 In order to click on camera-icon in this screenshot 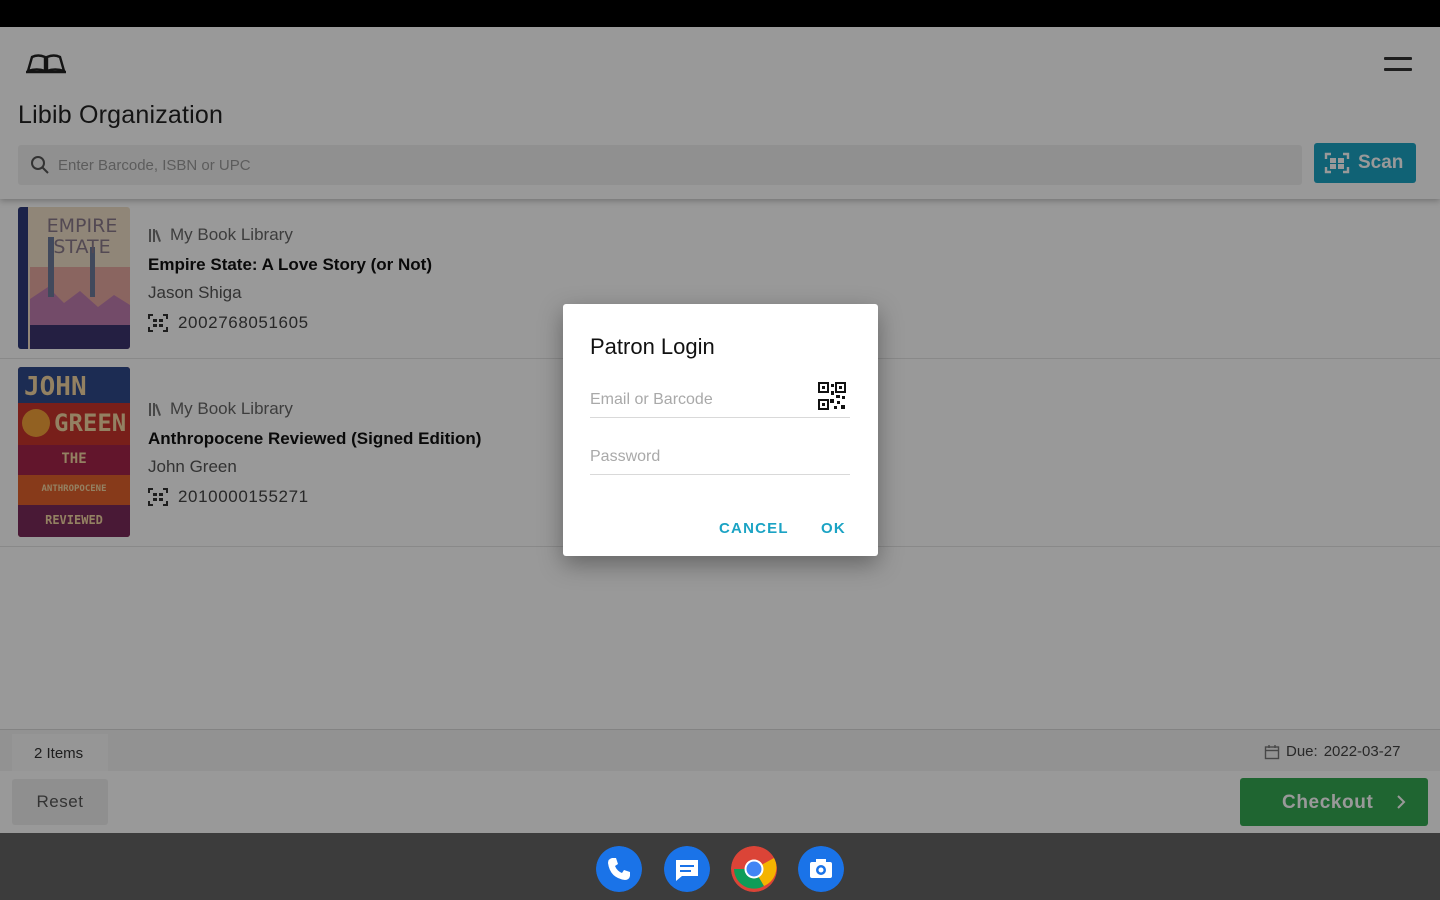, I will do `click(821, 869)`.